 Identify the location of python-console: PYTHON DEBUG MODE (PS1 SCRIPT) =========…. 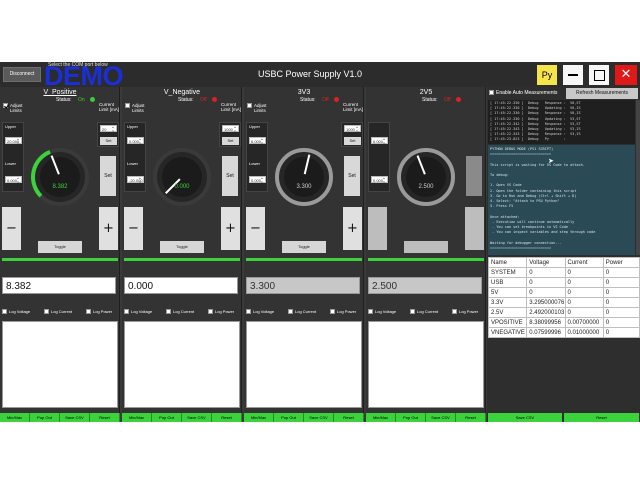
(561, 200).